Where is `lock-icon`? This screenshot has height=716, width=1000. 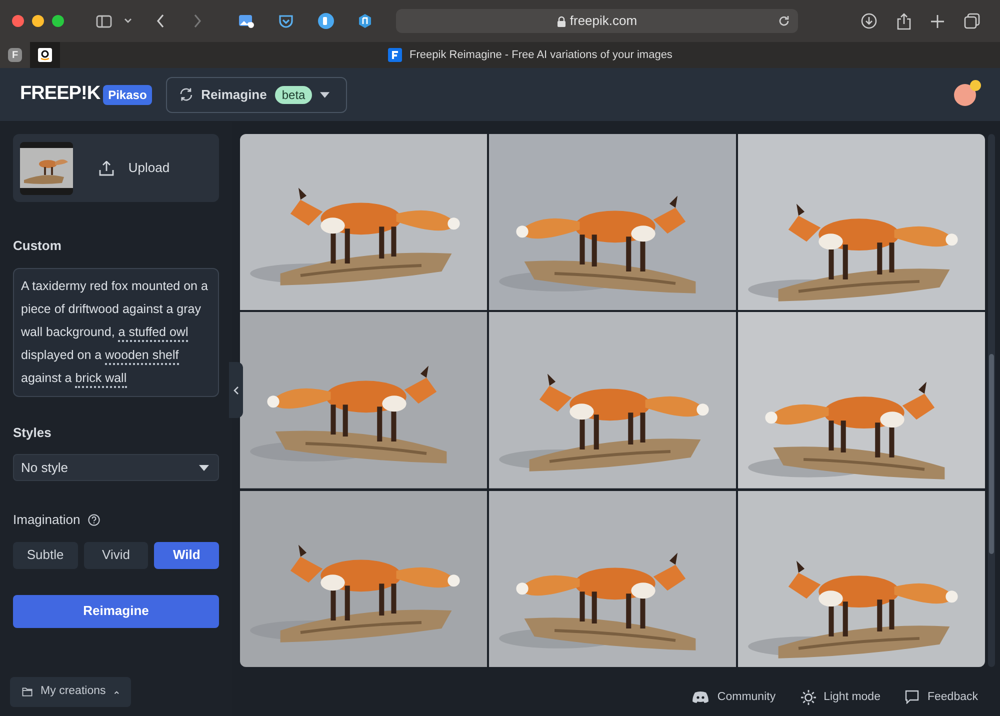 lock-icon is located at coordinates (561, 21).